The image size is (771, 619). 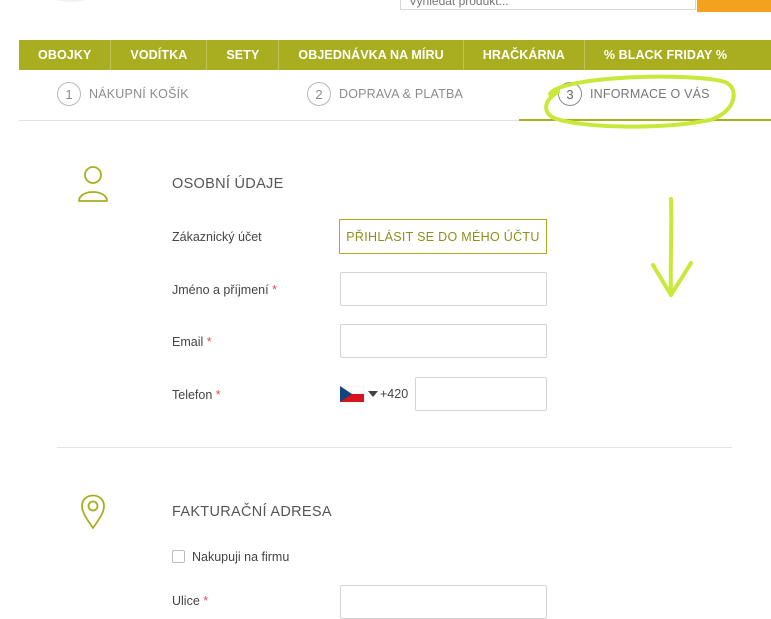 What do you see at coordinates (734, 6) in the screenshot?
I see `search-button` at bounding box center [734, 6].